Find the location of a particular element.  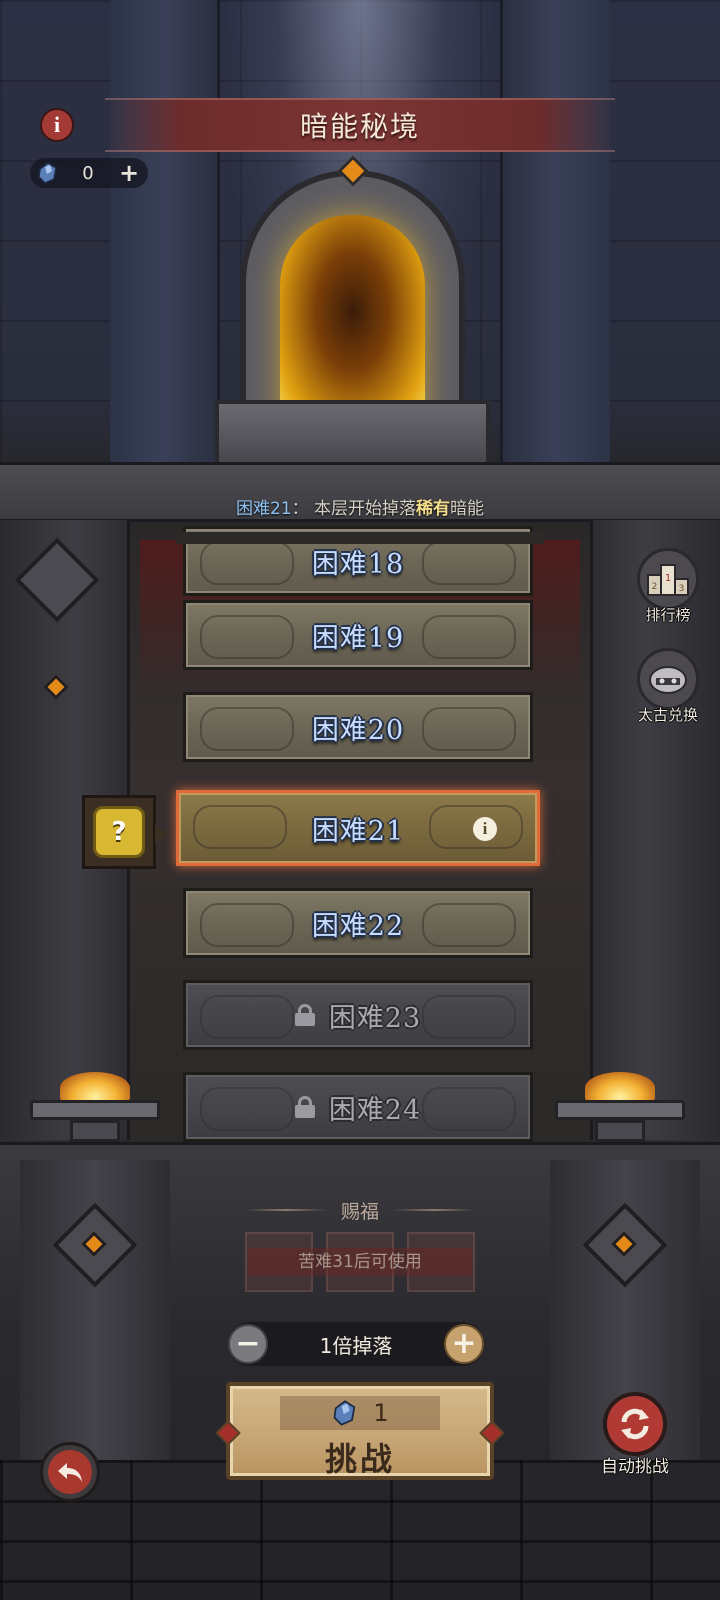

auto-challenge-button: 自动挑战 is located at coordinates (635, 1434).